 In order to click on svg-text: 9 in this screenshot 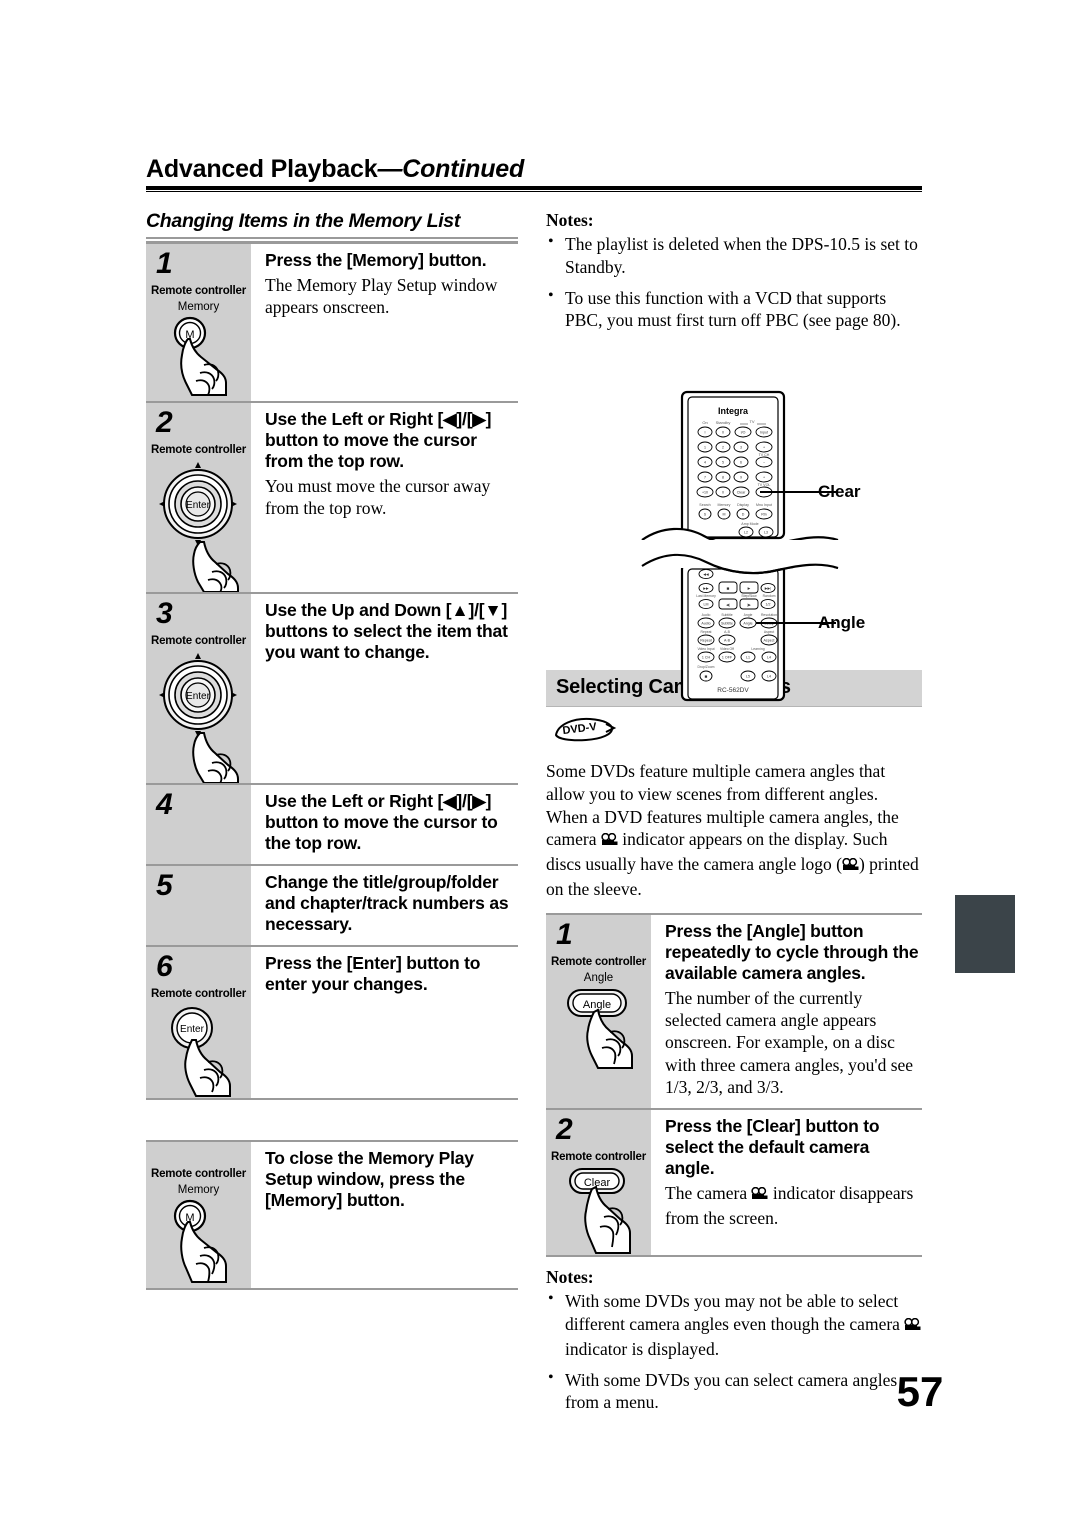, I will do `click(741, 477)`.